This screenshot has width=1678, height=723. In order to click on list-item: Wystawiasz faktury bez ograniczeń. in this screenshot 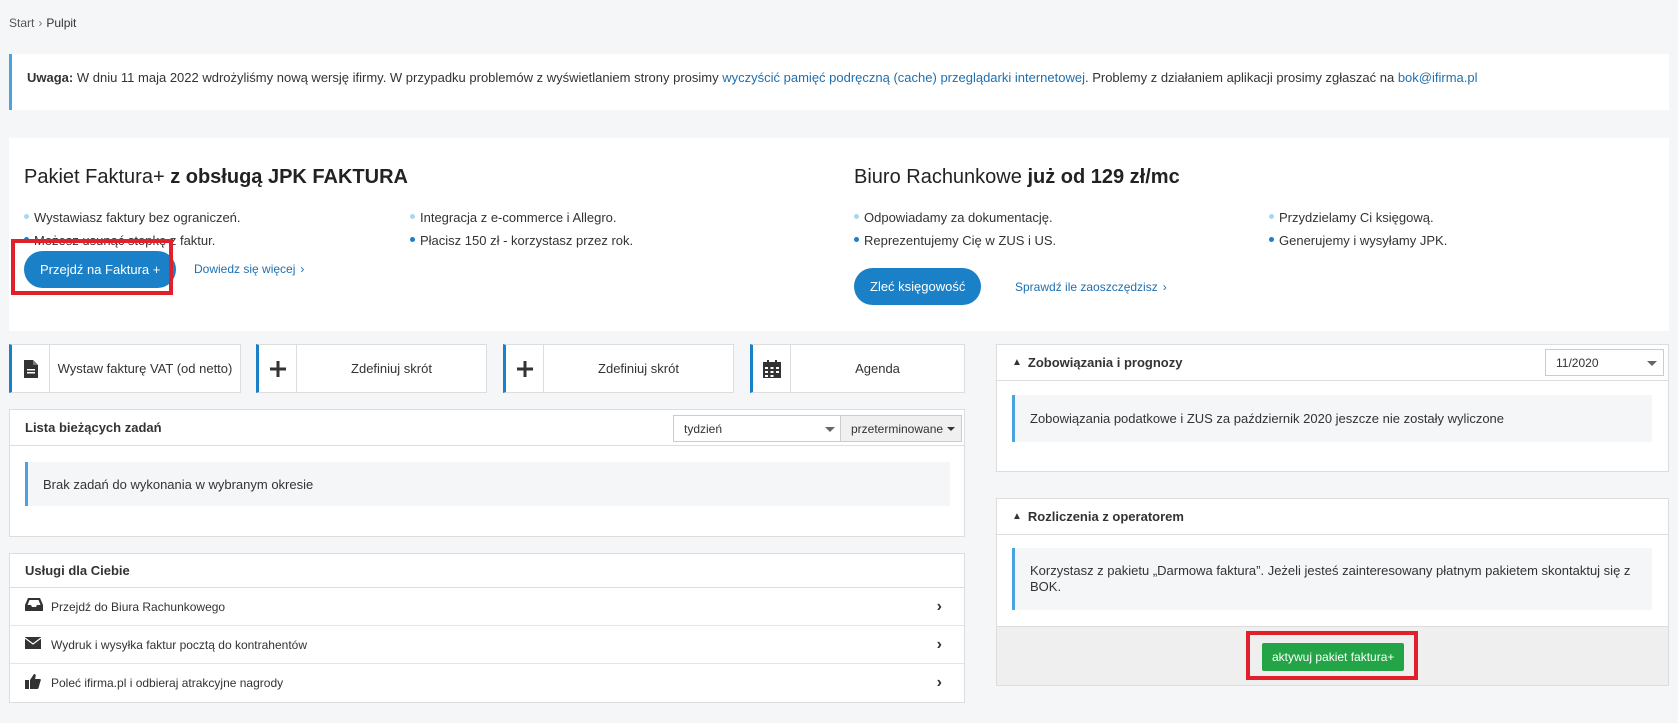, I will do `click(132, 217)`.